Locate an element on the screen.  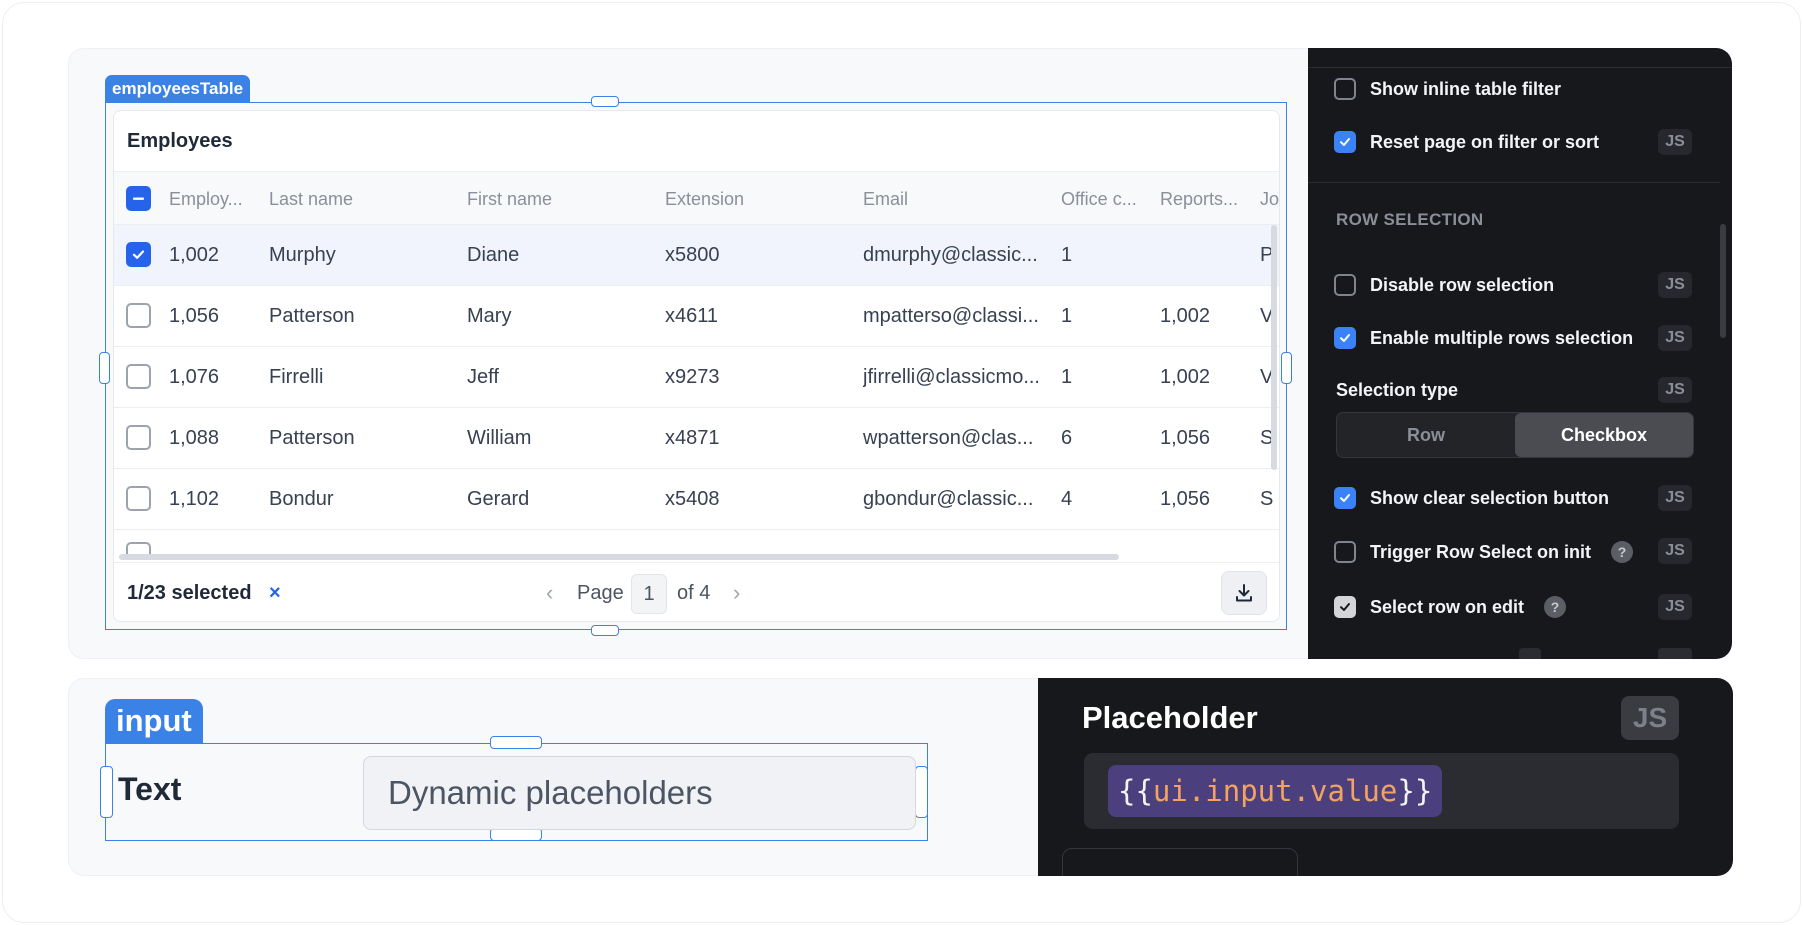
option-enable-multiple-rows: Enable multiple rows selection is located at coordinates (1519, 338).